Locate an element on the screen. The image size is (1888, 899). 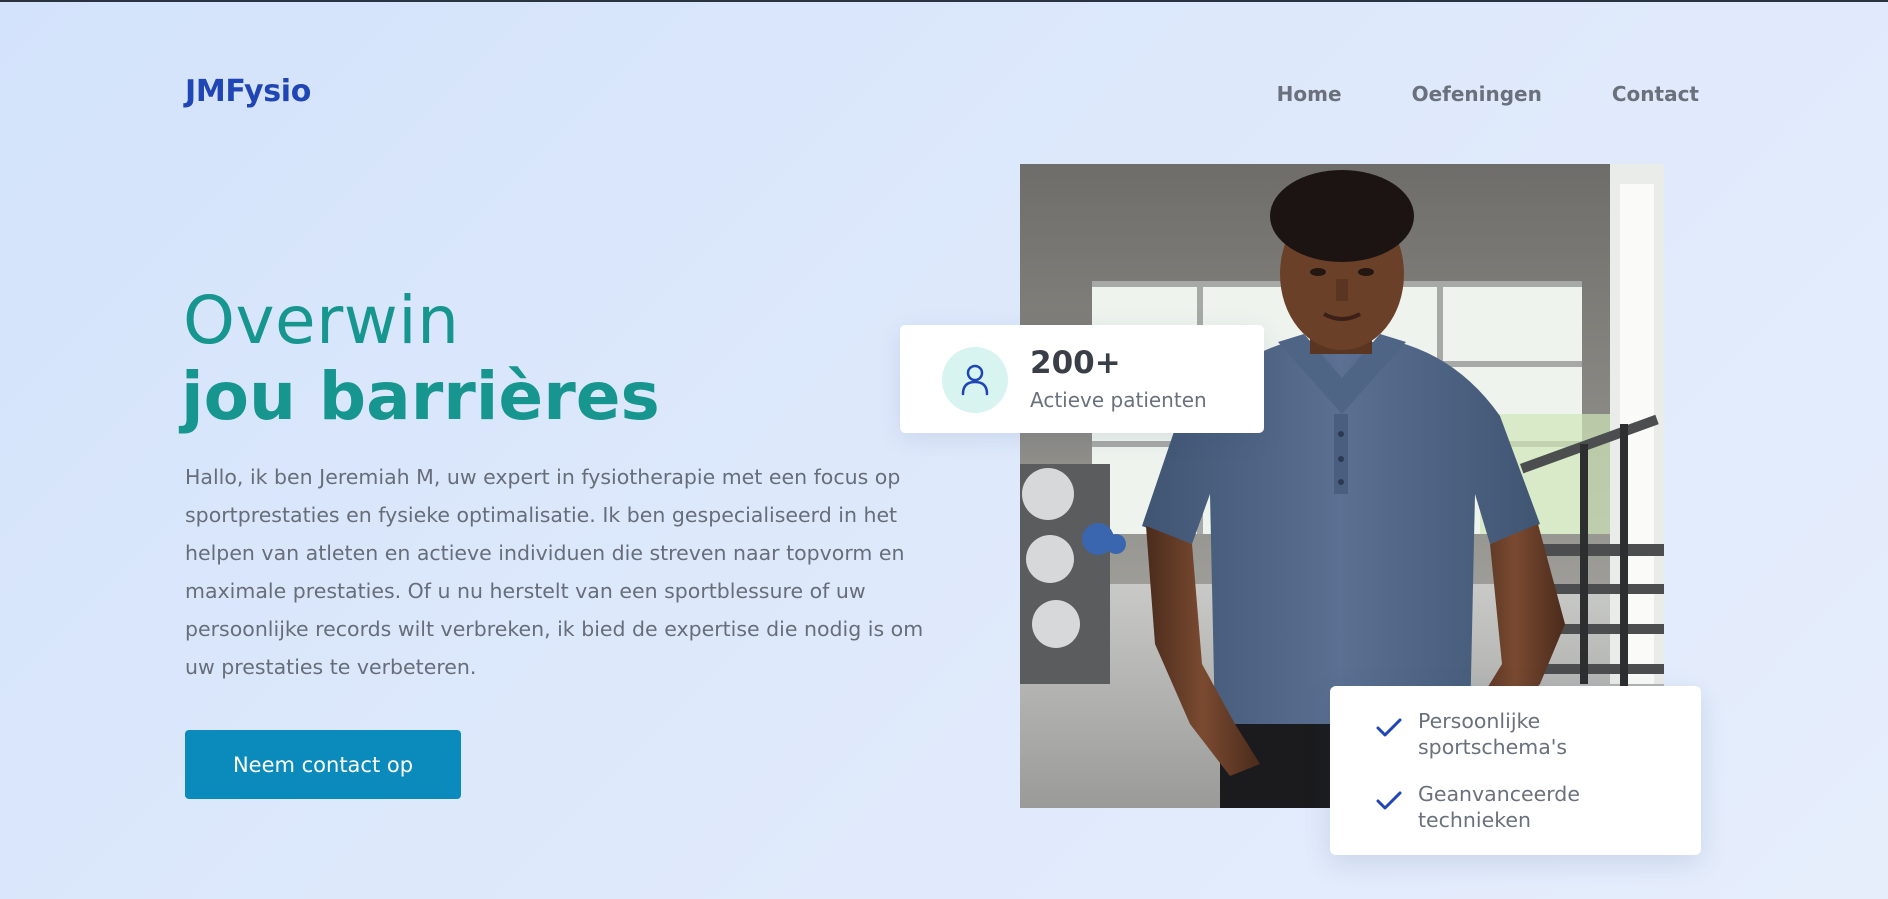
nav-contact: Contact is located at coordinates (1655, 94).